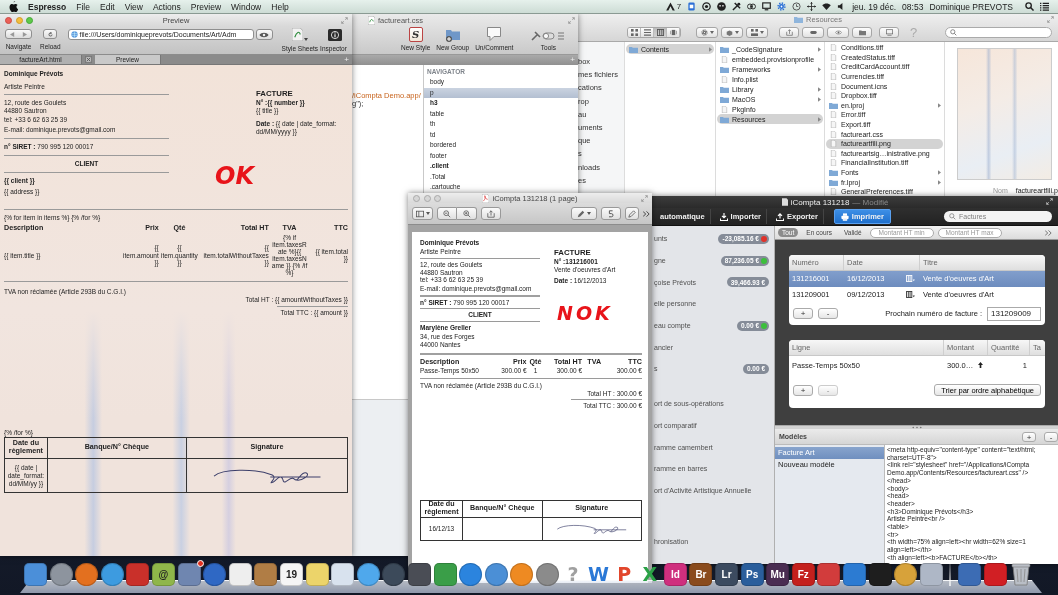 This screenshot has height=595, width=1058. Describe the element at coordinates (874, 6) in the screenshot. I see `menu-date: jeu. 19 déc.` at that location.